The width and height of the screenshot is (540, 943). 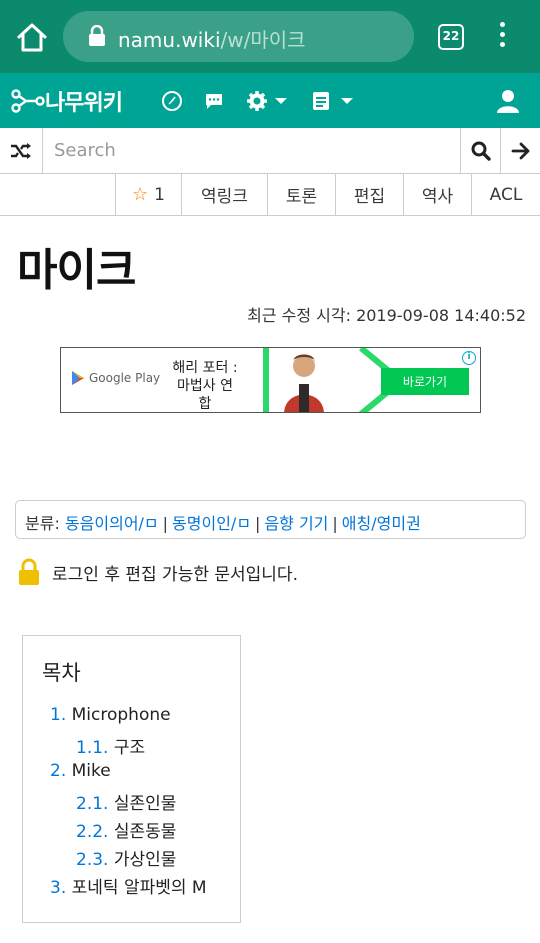 I want to click on protection-text: 로그인 후 편집 가능한 문서입니다., so click(x=175, y=574).